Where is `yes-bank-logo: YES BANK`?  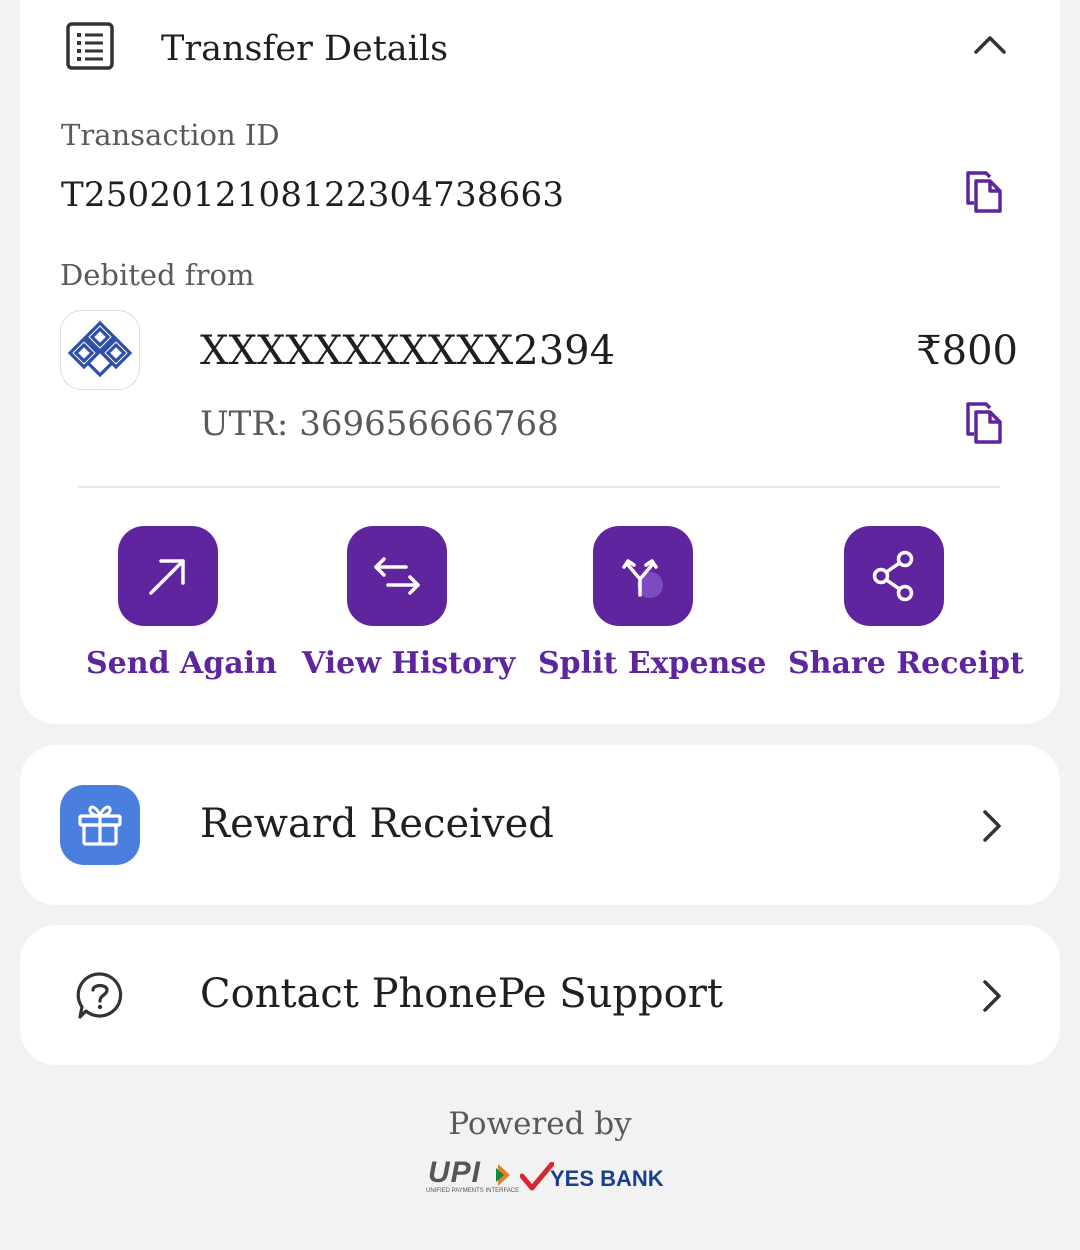 yes-bank-logo: YES BANK is located at coordinates (592, 1179).